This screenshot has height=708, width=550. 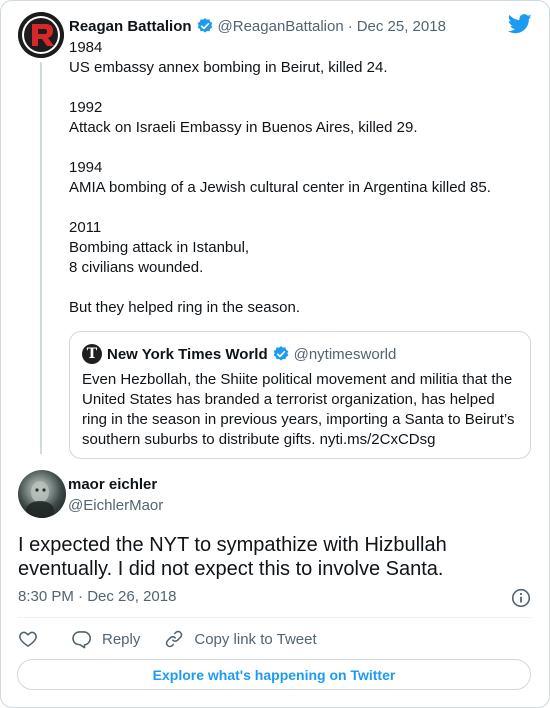 I want to click on parent-author-handle: @ReaganBattalion, so click(x=281, y=26).